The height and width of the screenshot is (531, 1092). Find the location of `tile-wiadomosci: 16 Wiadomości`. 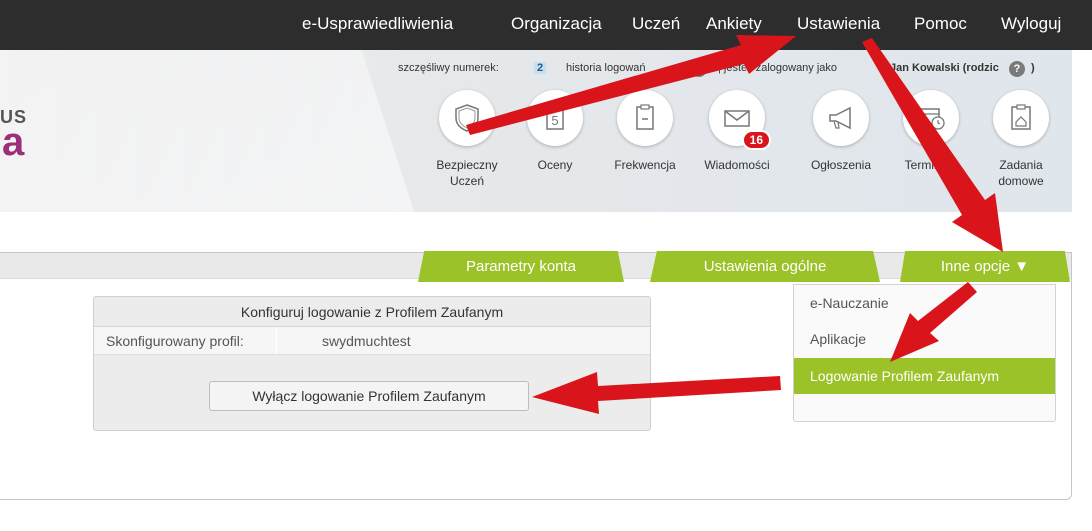

tile-wiadomosci: 16 Wiadomości is located at coordinates (737, 131).